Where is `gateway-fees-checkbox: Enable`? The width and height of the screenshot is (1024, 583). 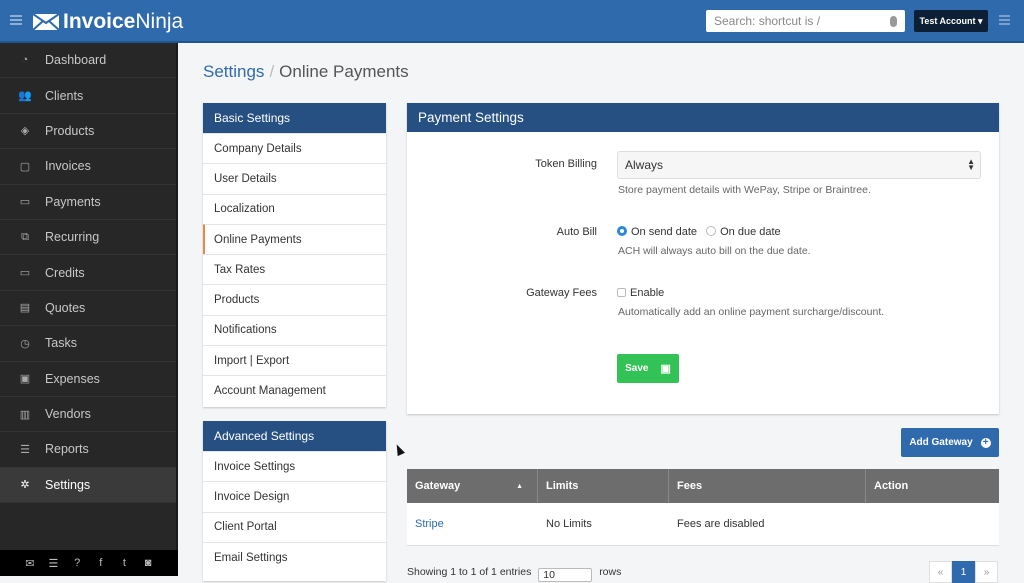 gateway-fees-checkbox: Enable is located at coordinates (640, 293).